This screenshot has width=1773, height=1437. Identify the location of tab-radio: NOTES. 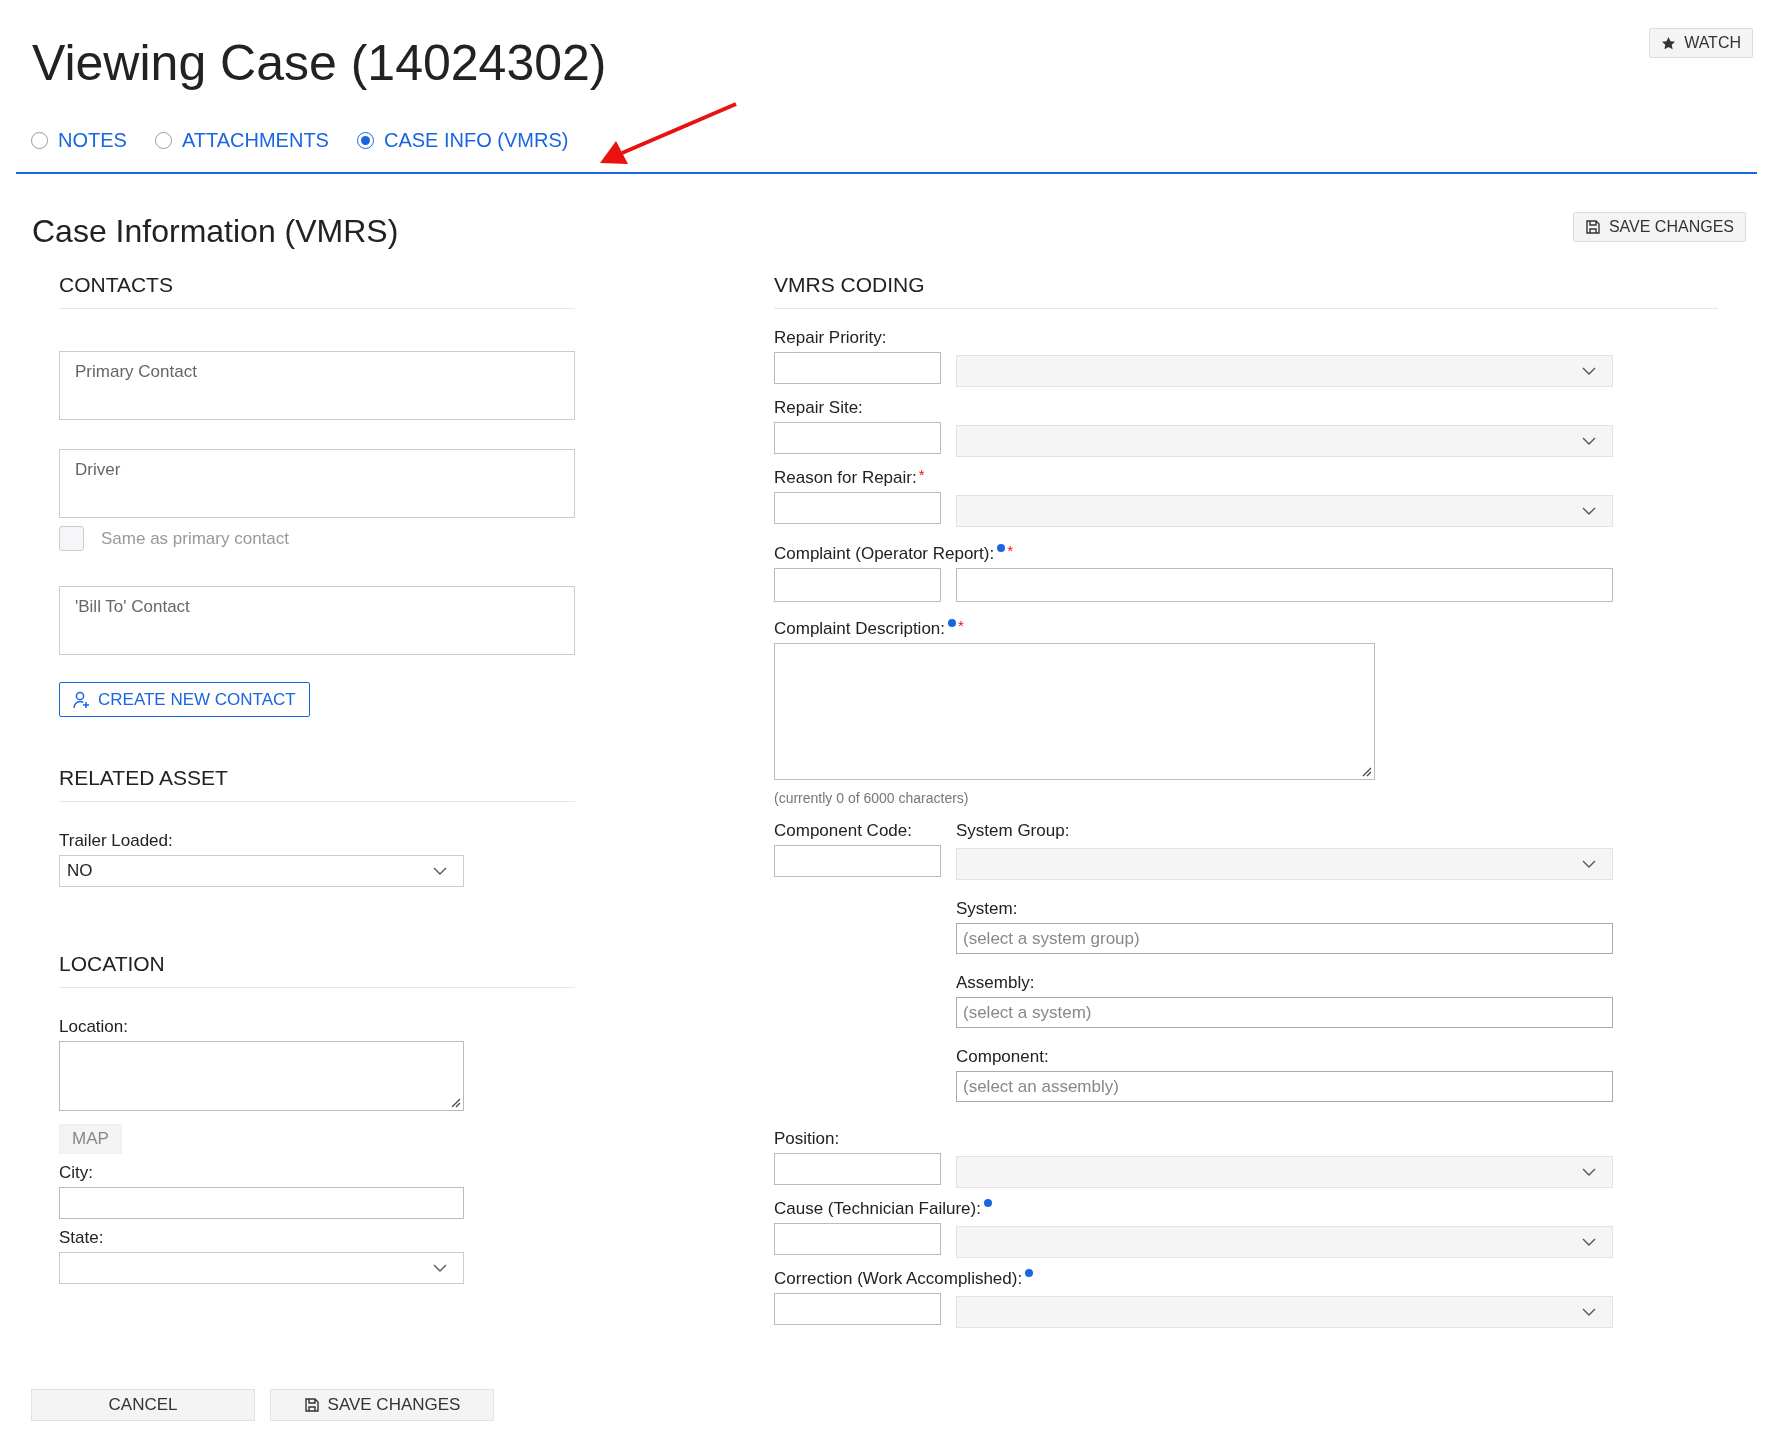
(79, 140).